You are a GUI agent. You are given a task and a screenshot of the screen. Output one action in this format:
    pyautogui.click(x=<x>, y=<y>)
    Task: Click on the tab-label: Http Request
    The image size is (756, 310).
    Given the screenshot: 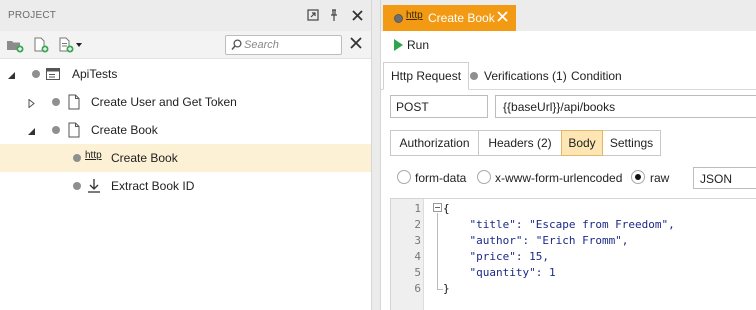 What is the action you would take?
    pyautogui.click(x=426, y=76)
    